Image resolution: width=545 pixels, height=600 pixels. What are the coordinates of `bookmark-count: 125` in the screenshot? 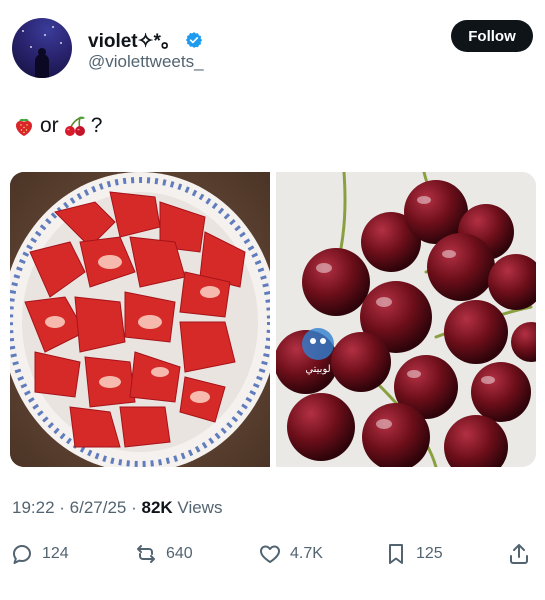 It's located at (429, 553).